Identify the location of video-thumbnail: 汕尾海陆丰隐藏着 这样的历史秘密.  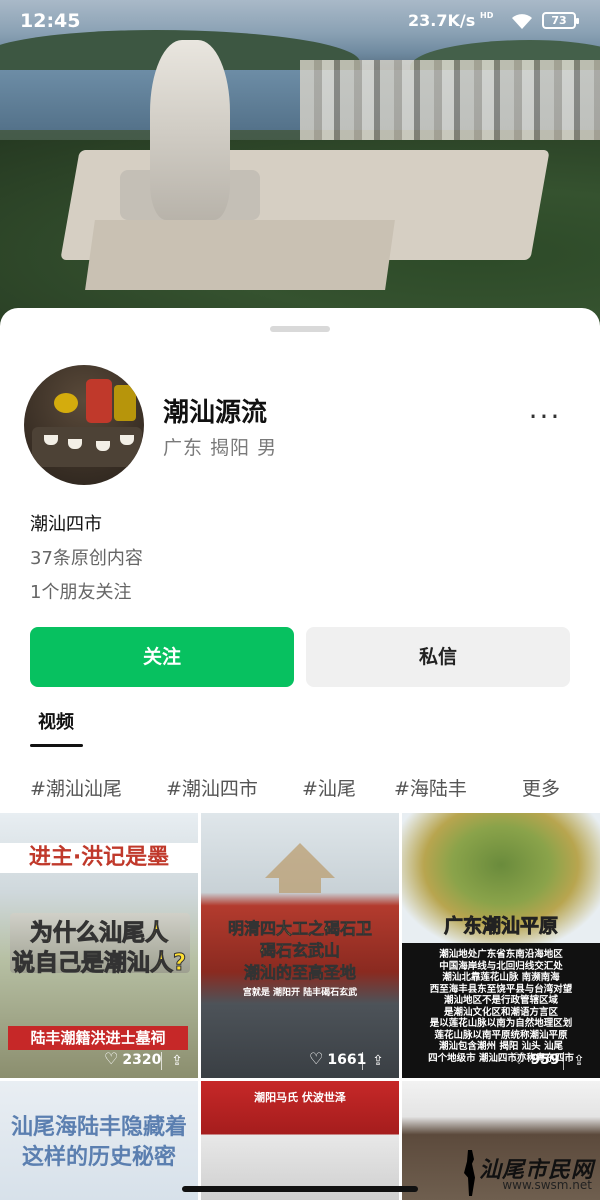
(99, 1140).